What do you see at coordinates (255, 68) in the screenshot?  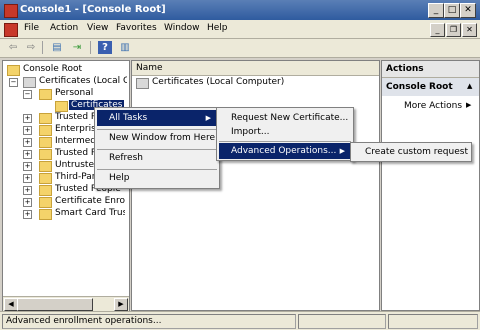 I see `list-header: Name` at bounding box center [255, 68].